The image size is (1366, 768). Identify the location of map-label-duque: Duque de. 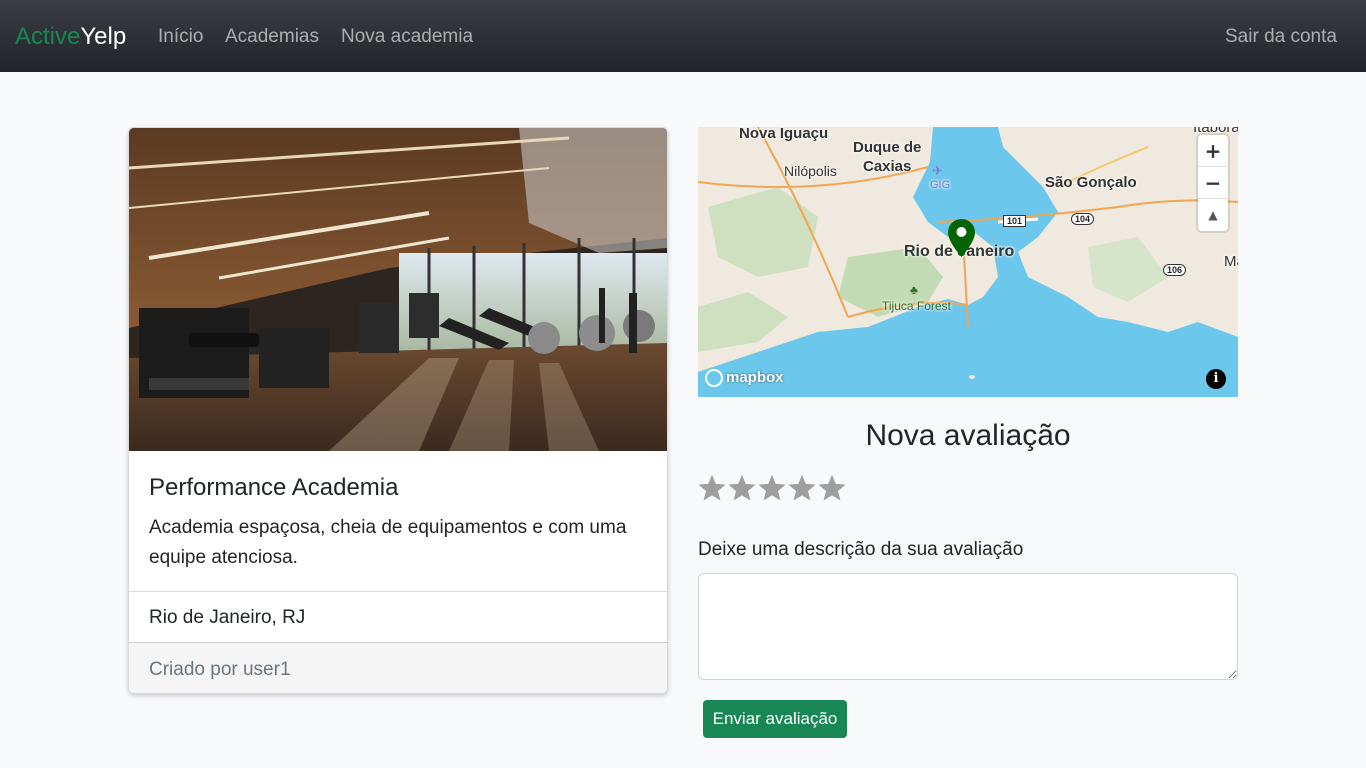
(887, 147).